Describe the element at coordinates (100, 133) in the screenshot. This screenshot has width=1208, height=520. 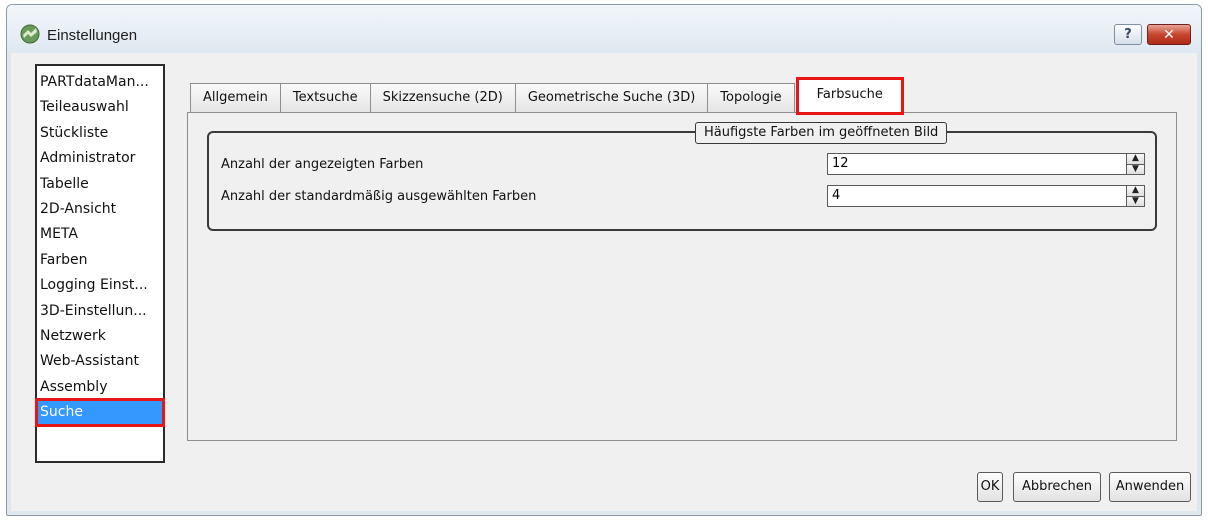
I see `category-item-stueckliste: Stückliste` at that location.